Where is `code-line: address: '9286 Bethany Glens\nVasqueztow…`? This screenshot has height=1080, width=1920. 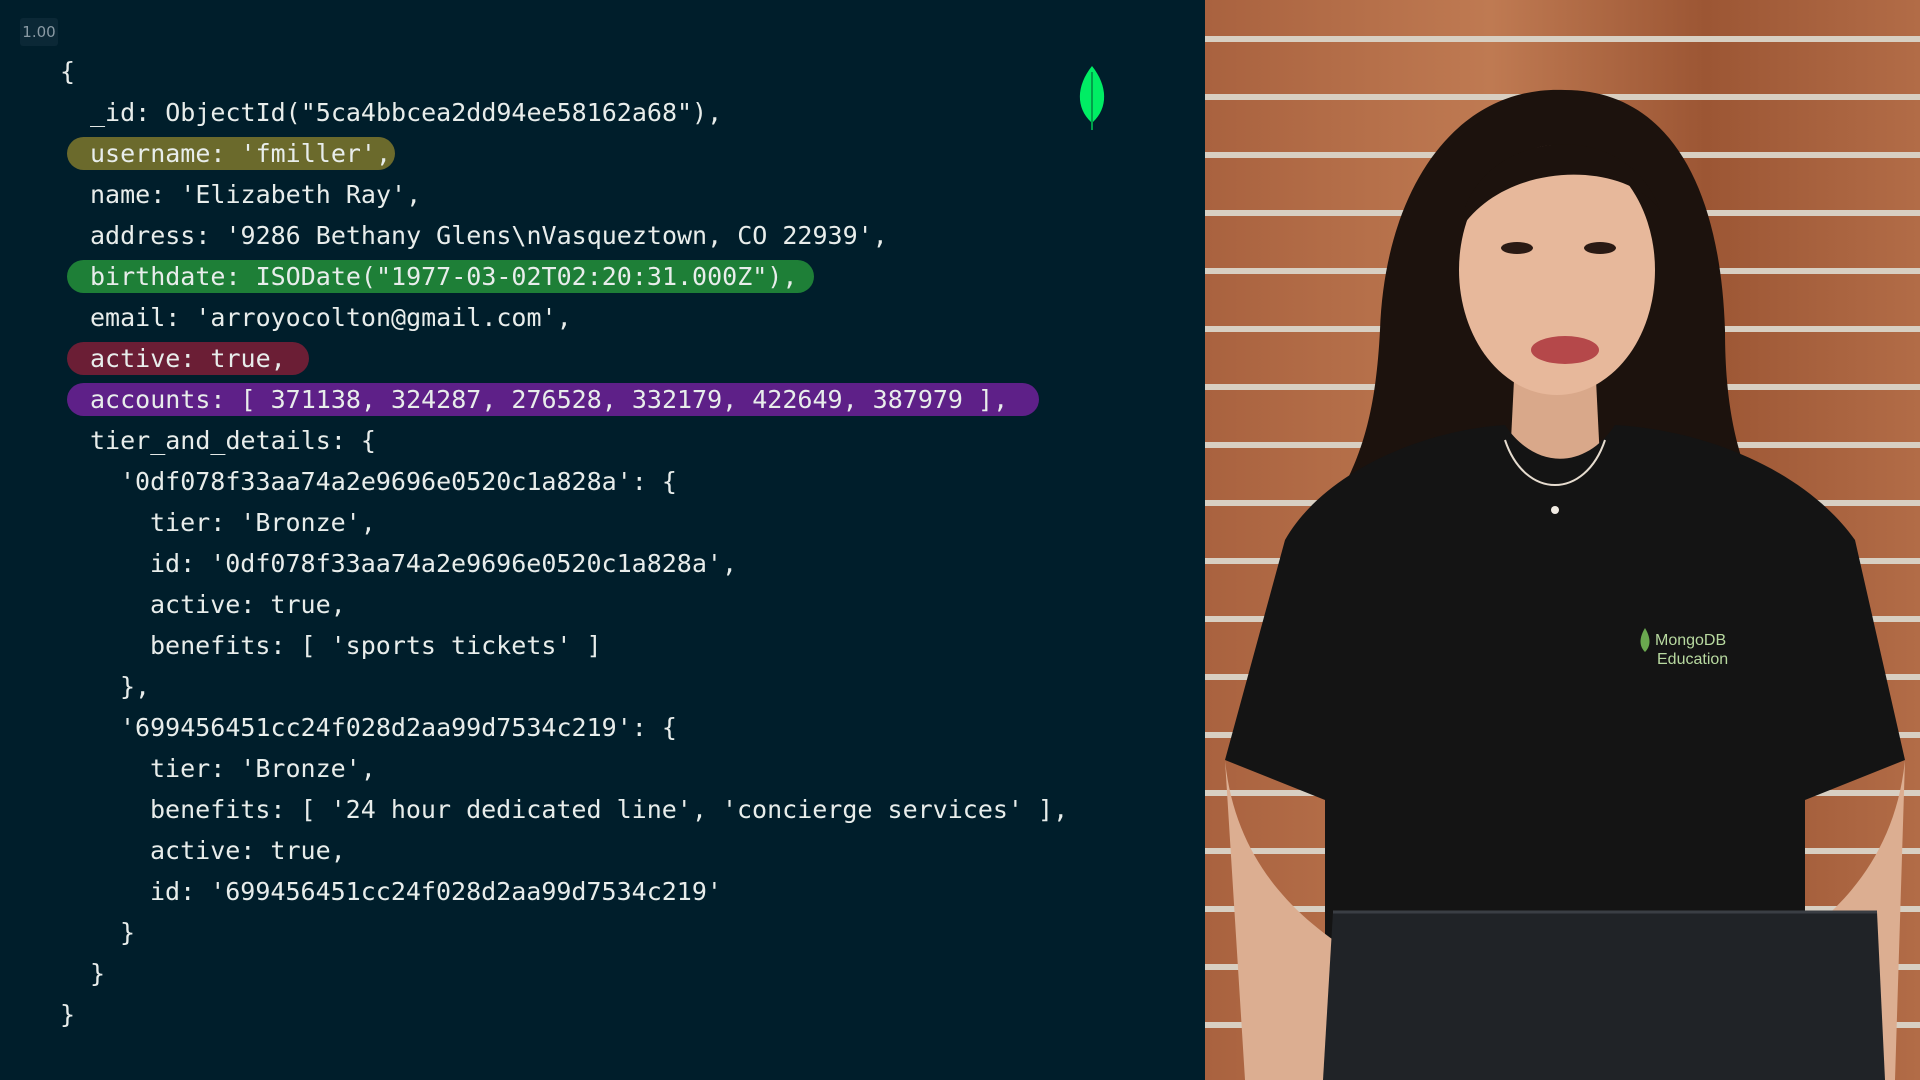 code-line: address: '9286 Bethany Glens\nVasqueztow… is located at coordinates (534, 235).